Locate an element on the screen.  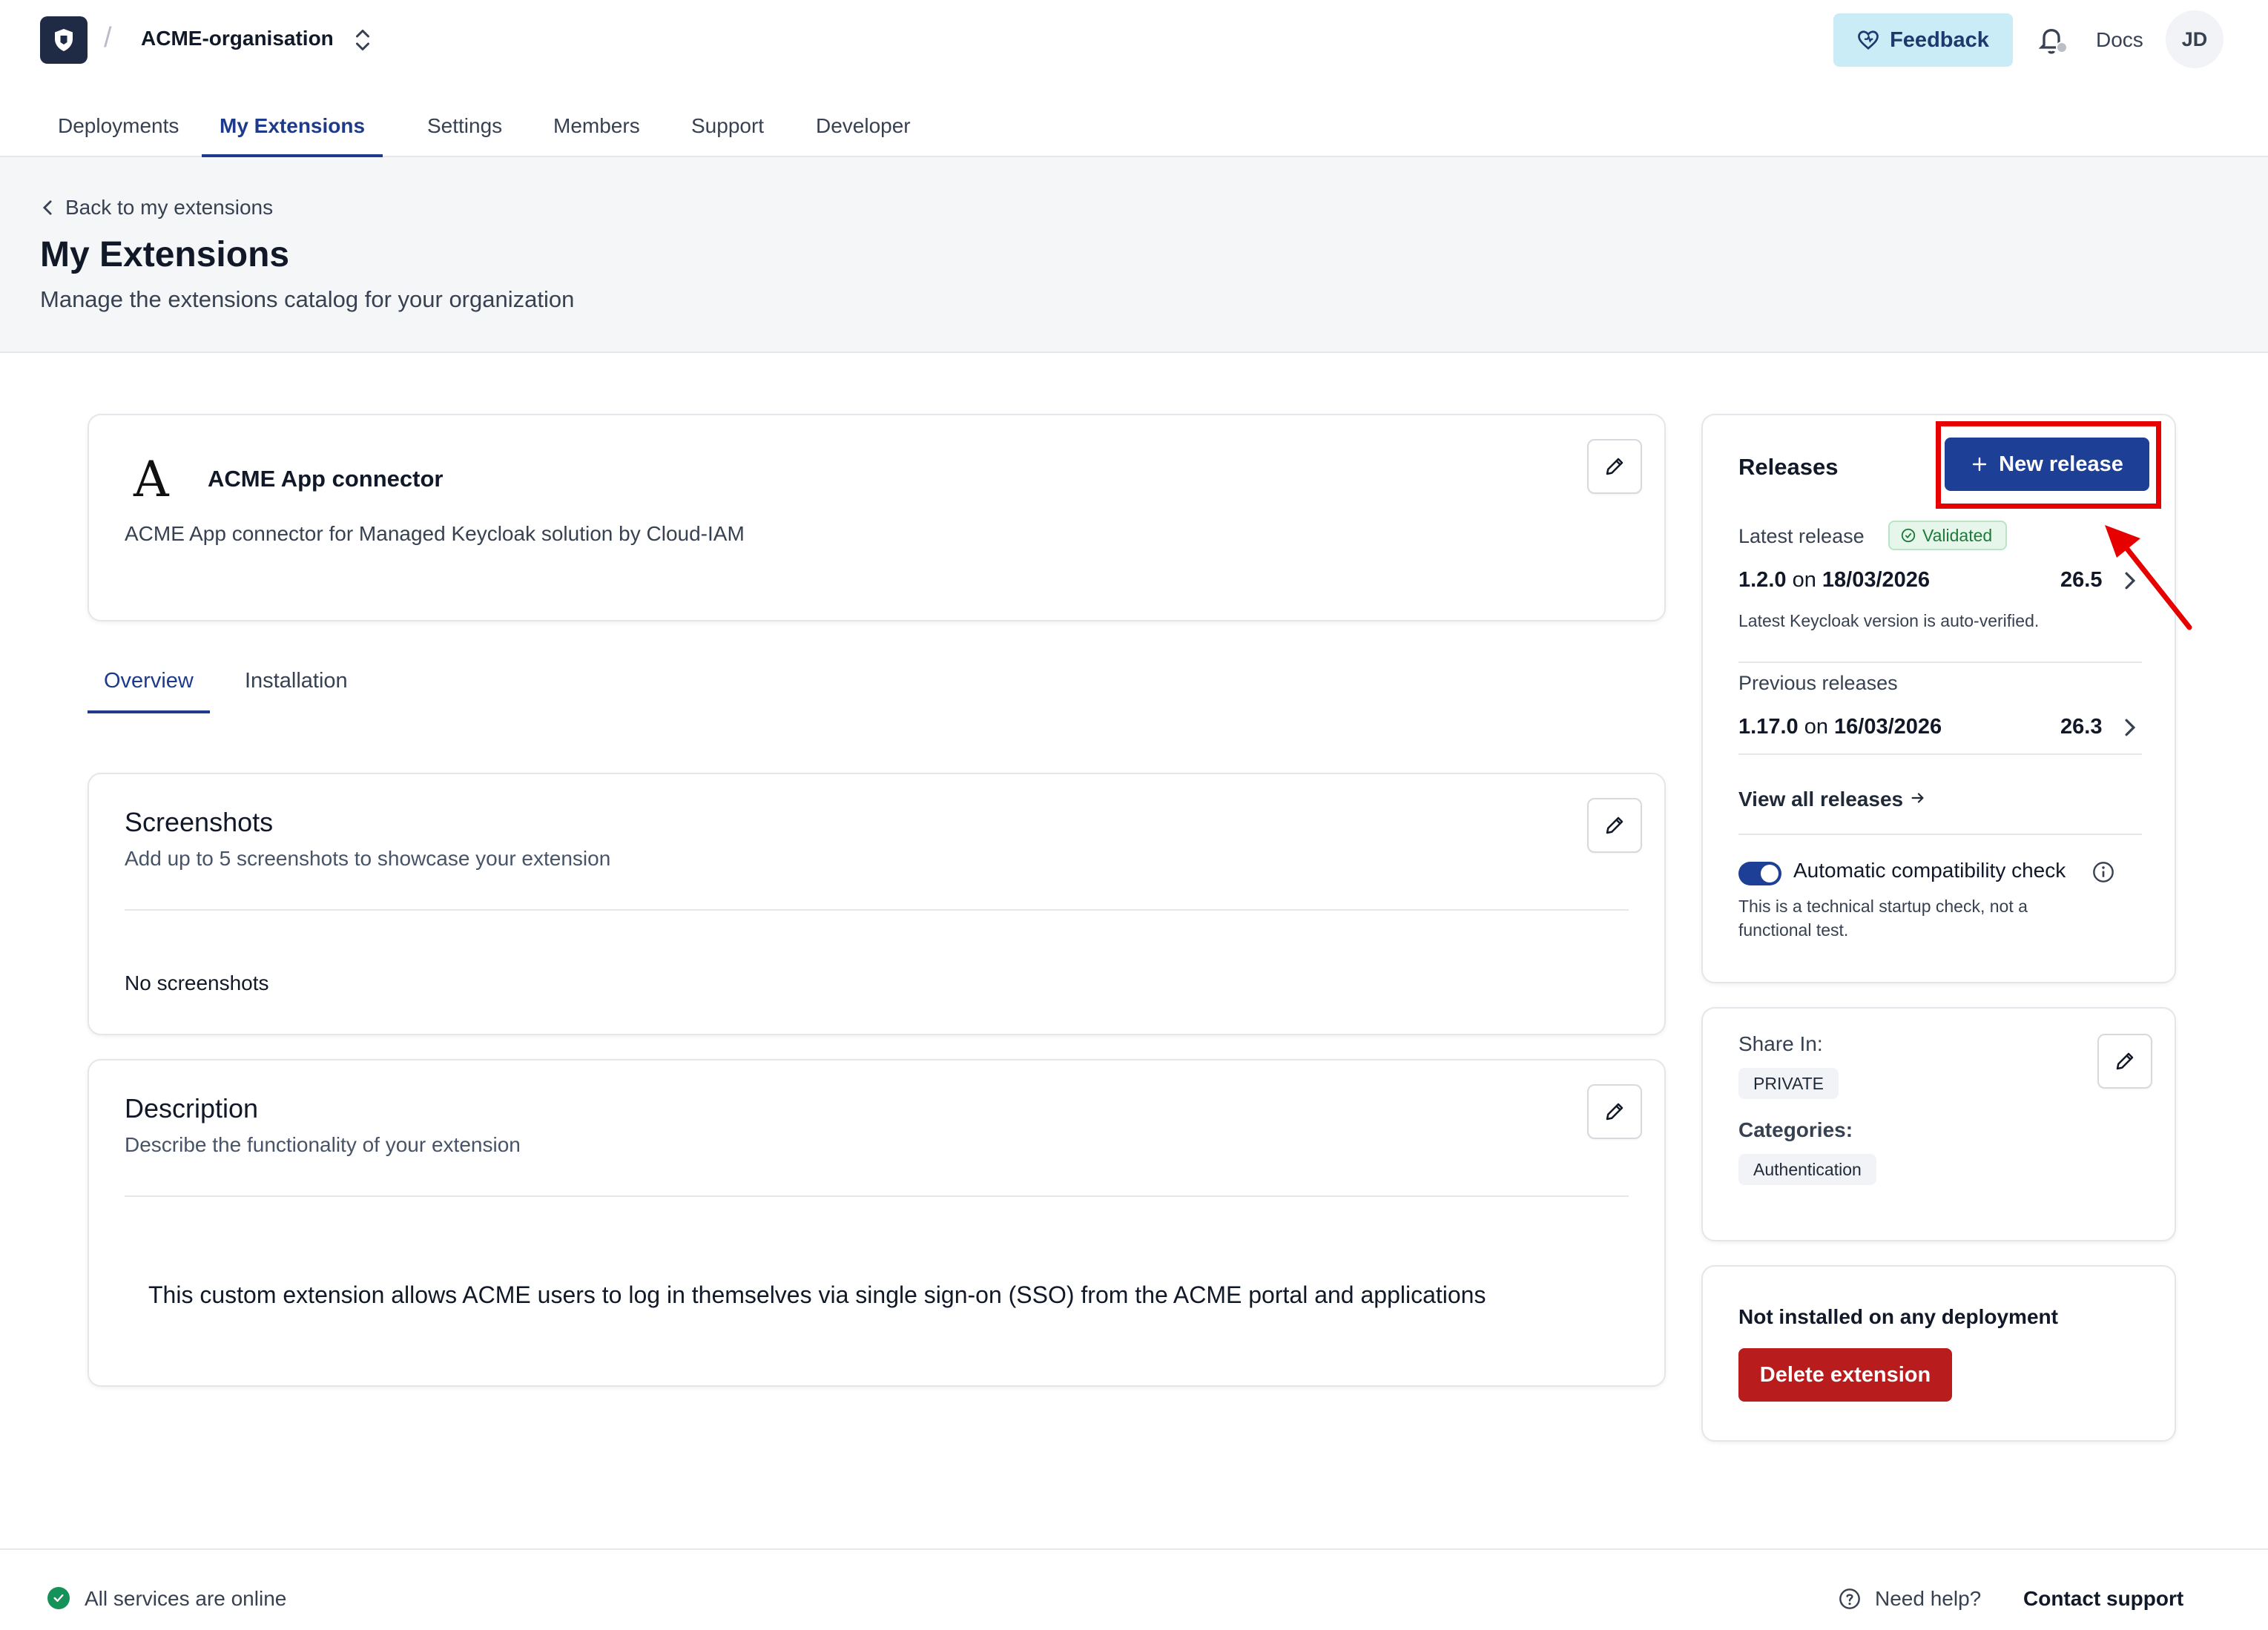
feedback-button: Feedback is located at coordinates (1923, 40).